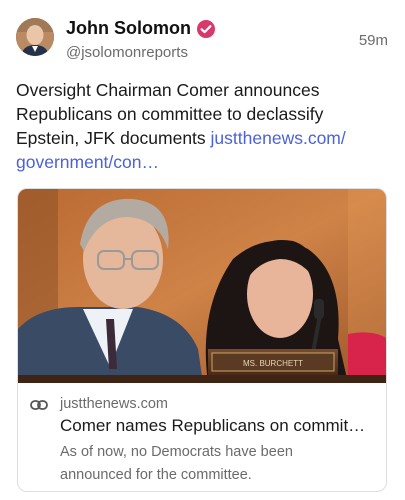  Describe the element at coordinates (273, 363) in the screenshot. I see `nameplate-text: MS. BURCHETT` at that location.